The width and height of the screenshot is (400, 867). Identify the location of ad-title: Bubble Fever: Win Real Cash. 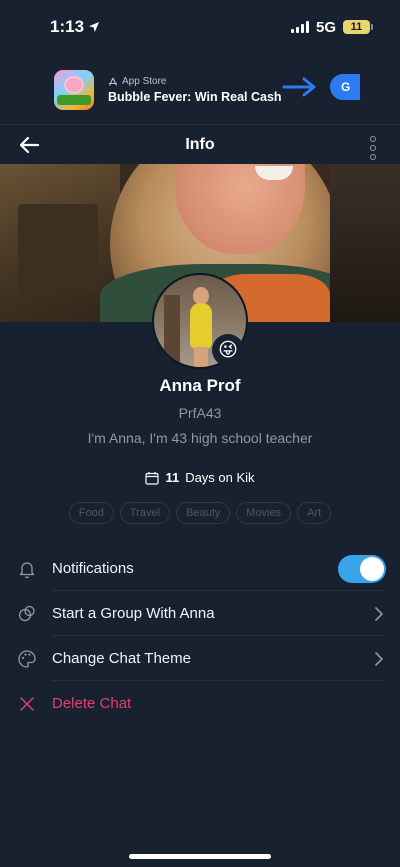
(195, 97).